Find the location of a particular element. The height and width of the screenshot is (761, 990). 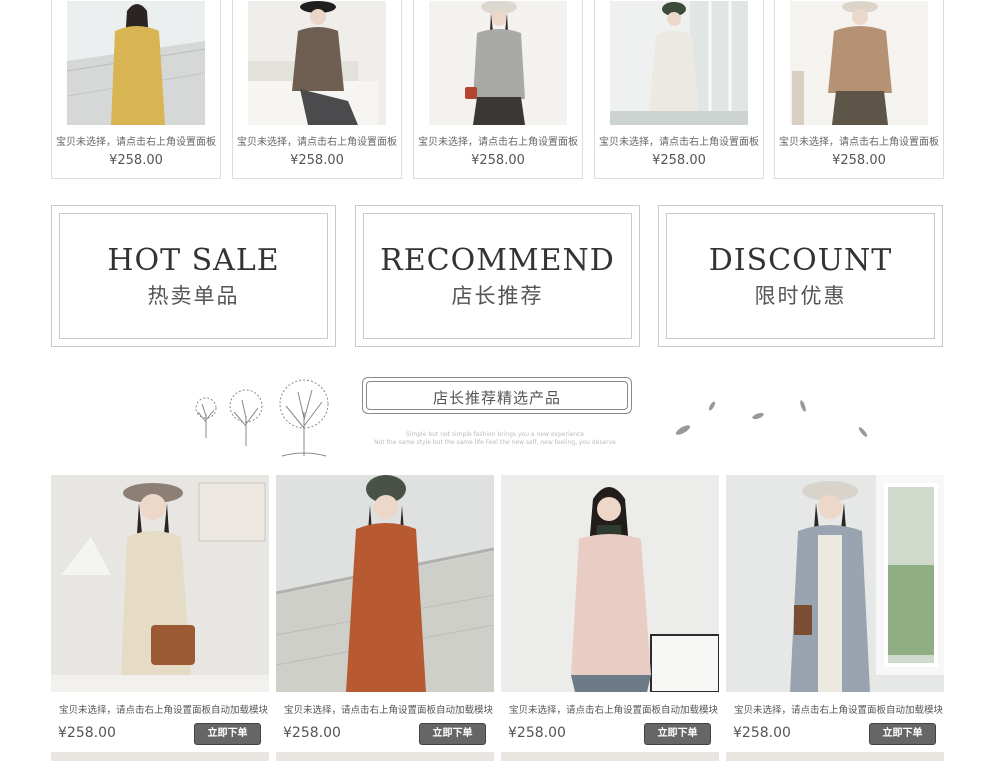

section-title: 店长推荐精选产品 is located at coordinates (496, 398).